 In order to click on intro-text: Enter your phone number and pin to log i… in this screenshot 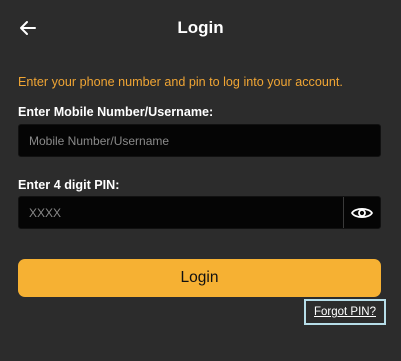, I will do `click(180, 82)`.